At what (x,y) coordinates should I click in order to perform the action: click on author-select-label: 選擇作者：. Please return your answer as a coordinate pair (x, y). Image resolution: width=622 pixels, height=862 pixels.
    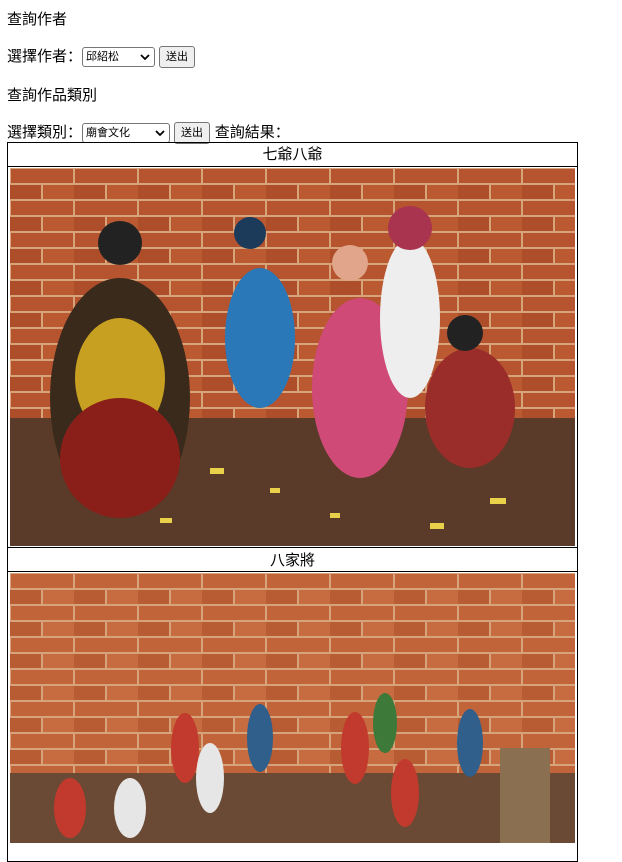
    Looking at the image, I should click on (45, 56).